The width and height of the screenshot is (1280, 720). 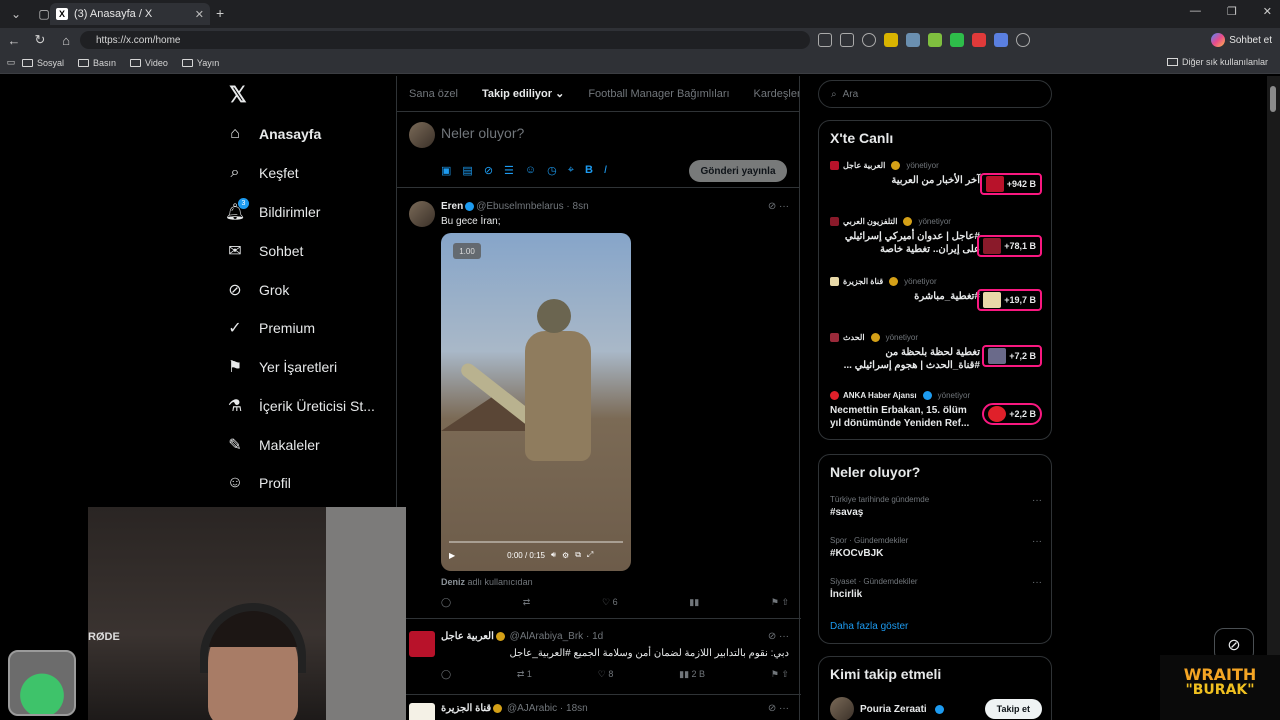 I want to click on author-name: Eren, so click(x=452, y=206).